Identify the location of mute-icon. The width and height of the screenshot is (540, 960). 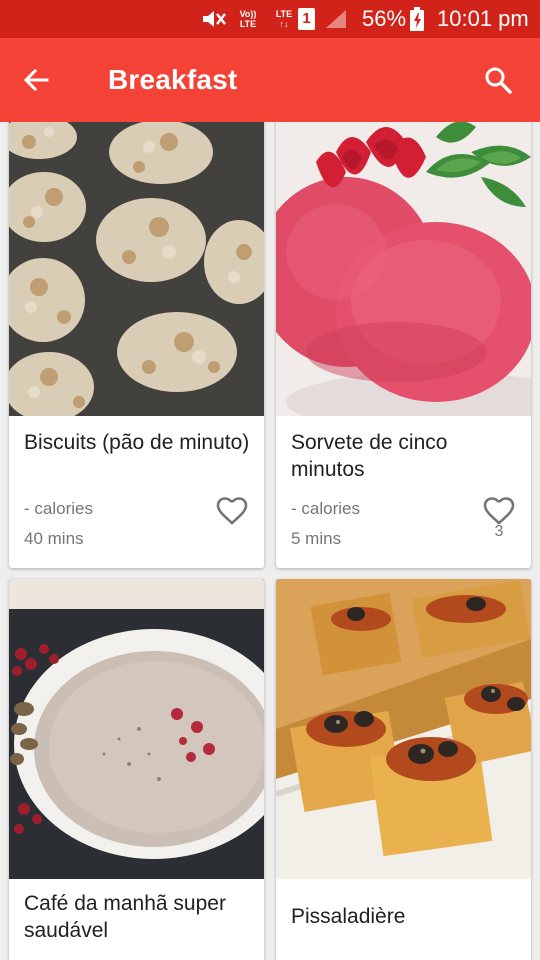
(215, 19).